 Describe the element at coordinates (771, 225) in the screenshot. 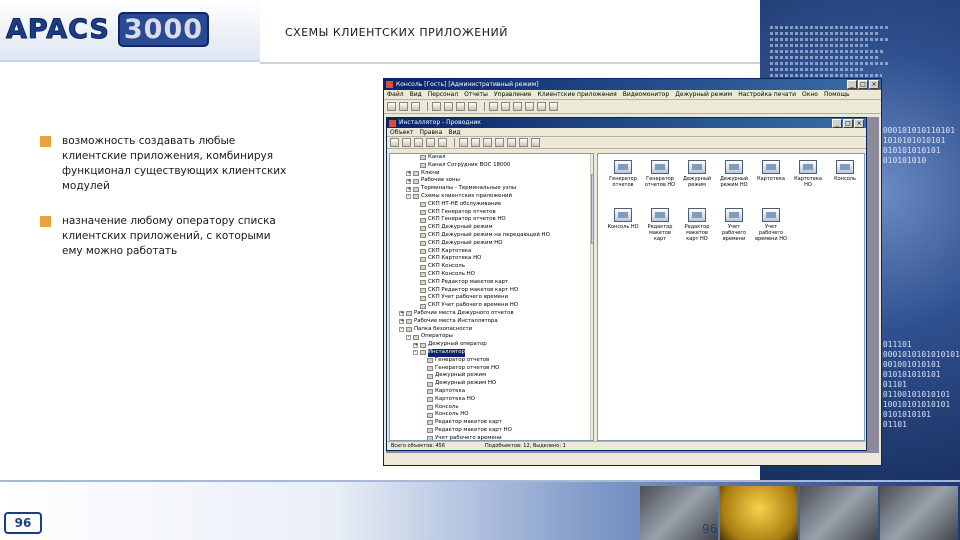

I see `object-icon-item: Учет рабочего времени НО` at that location.